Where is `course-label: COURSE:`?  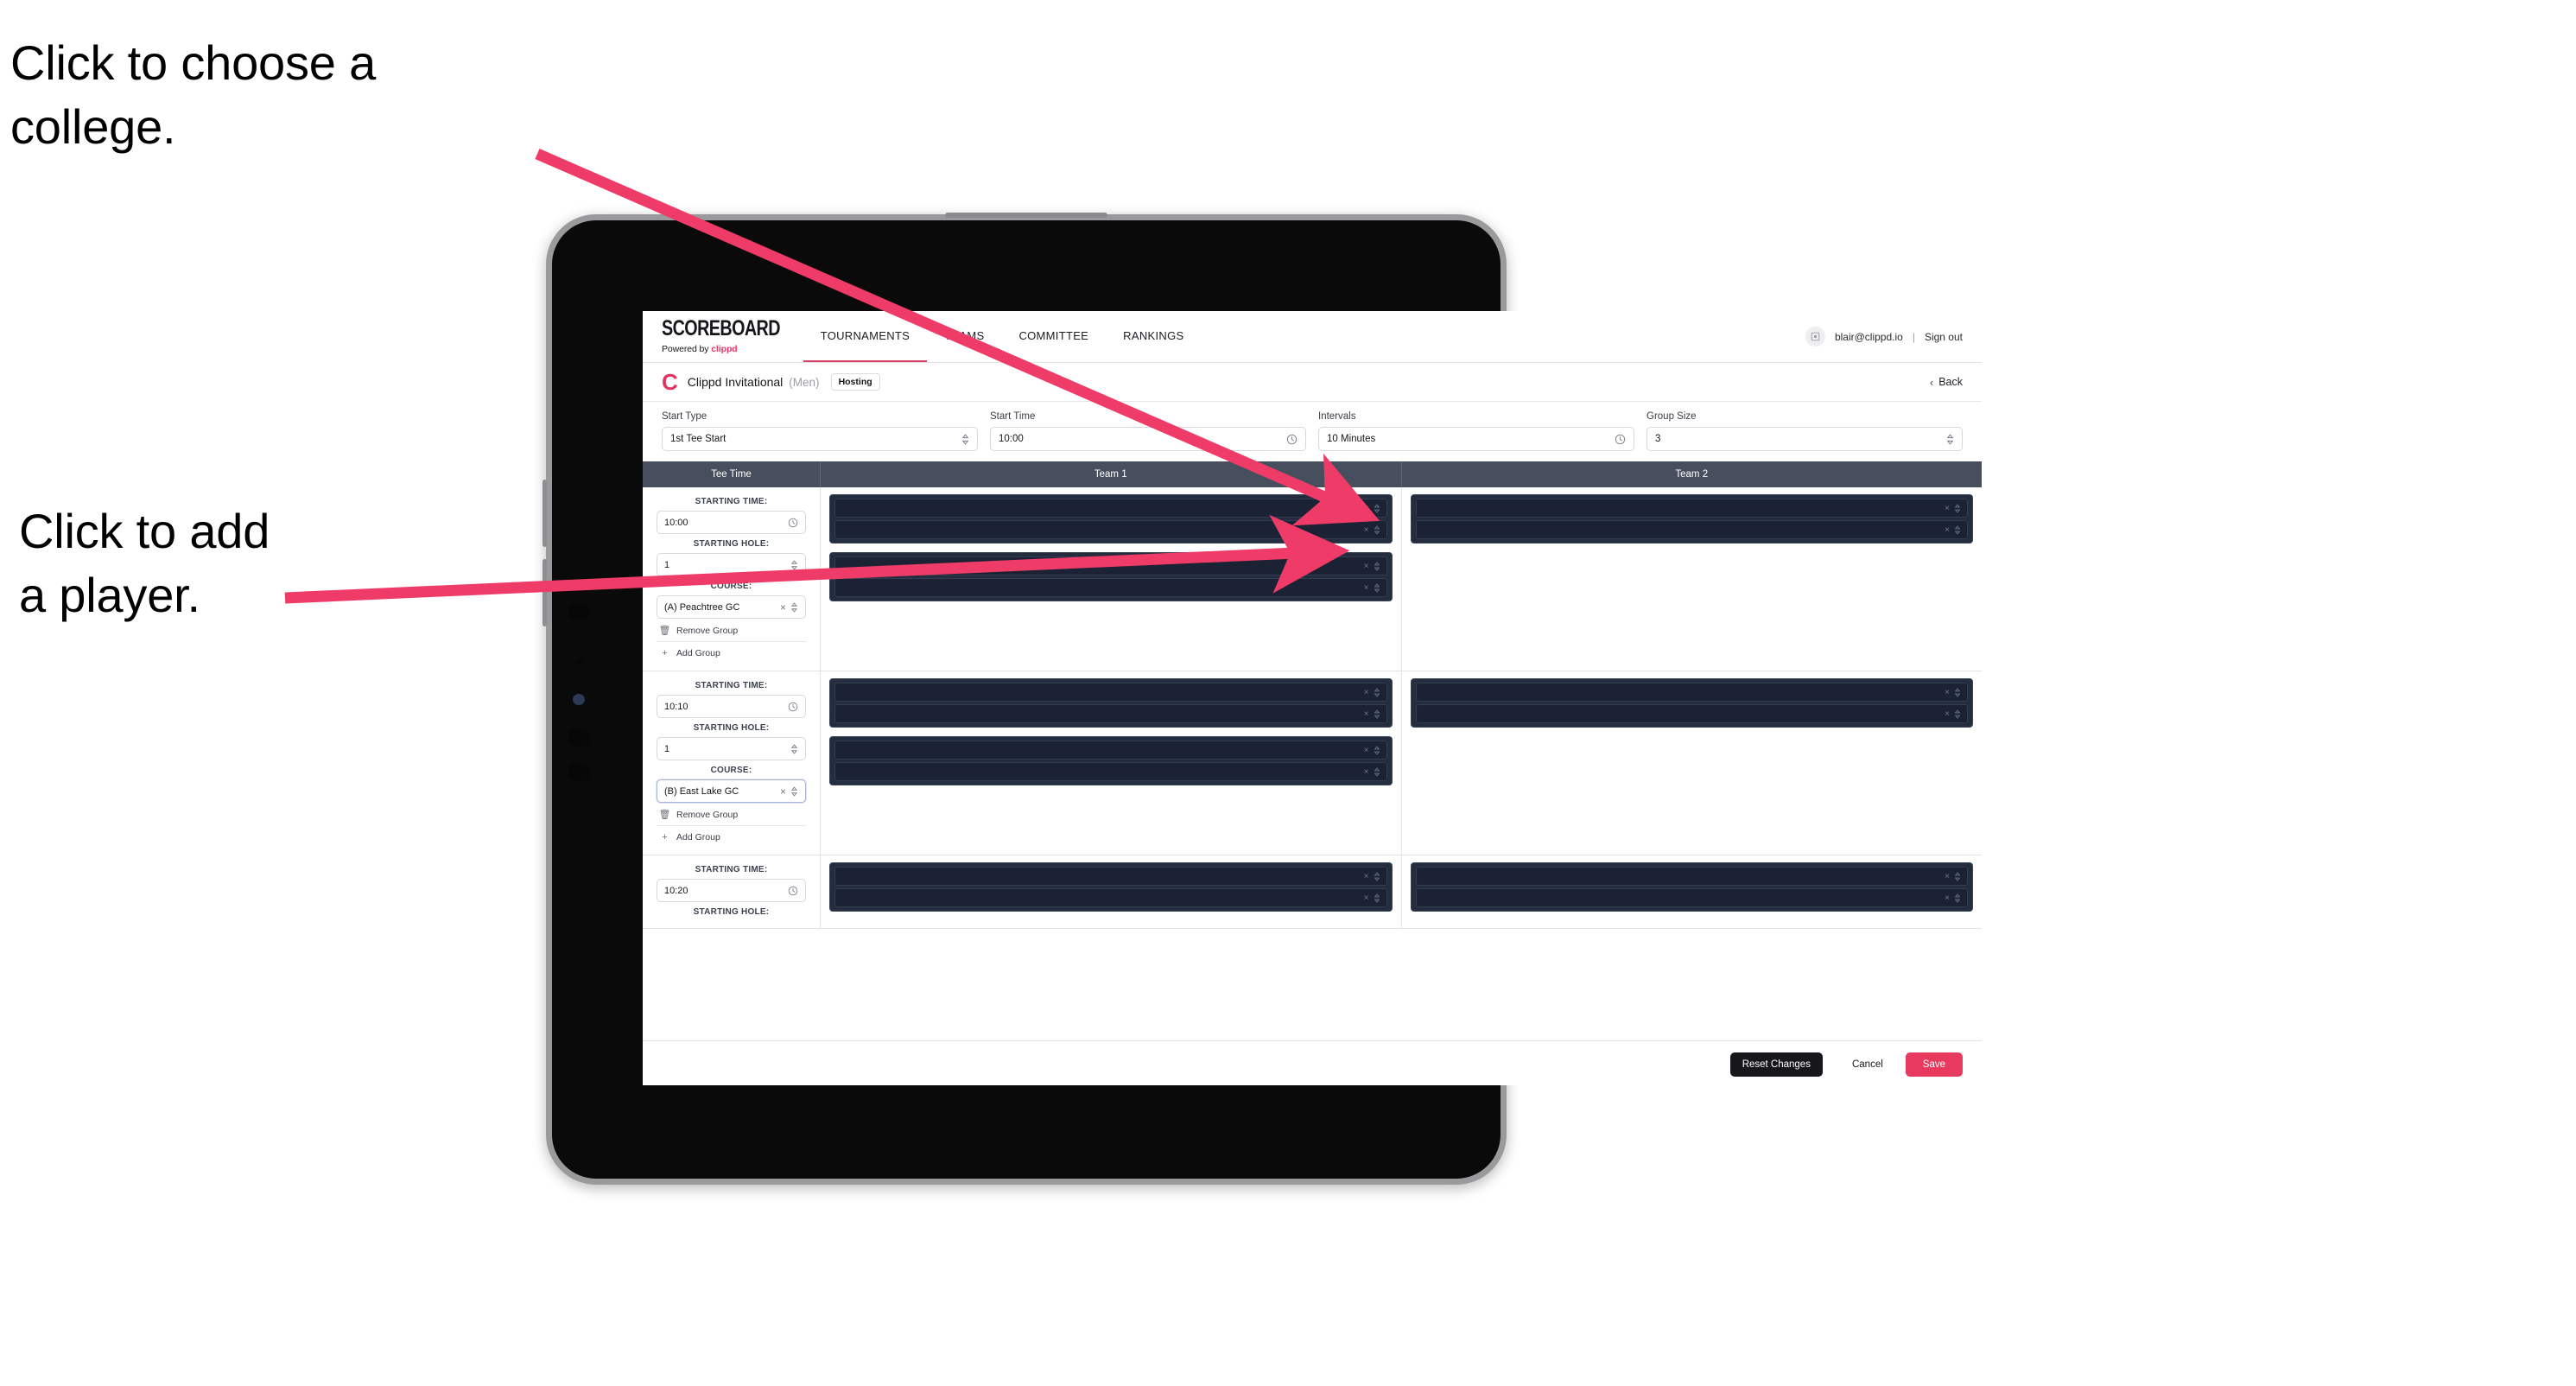 course-label: COURSE: is located at coordinates (731, 586).